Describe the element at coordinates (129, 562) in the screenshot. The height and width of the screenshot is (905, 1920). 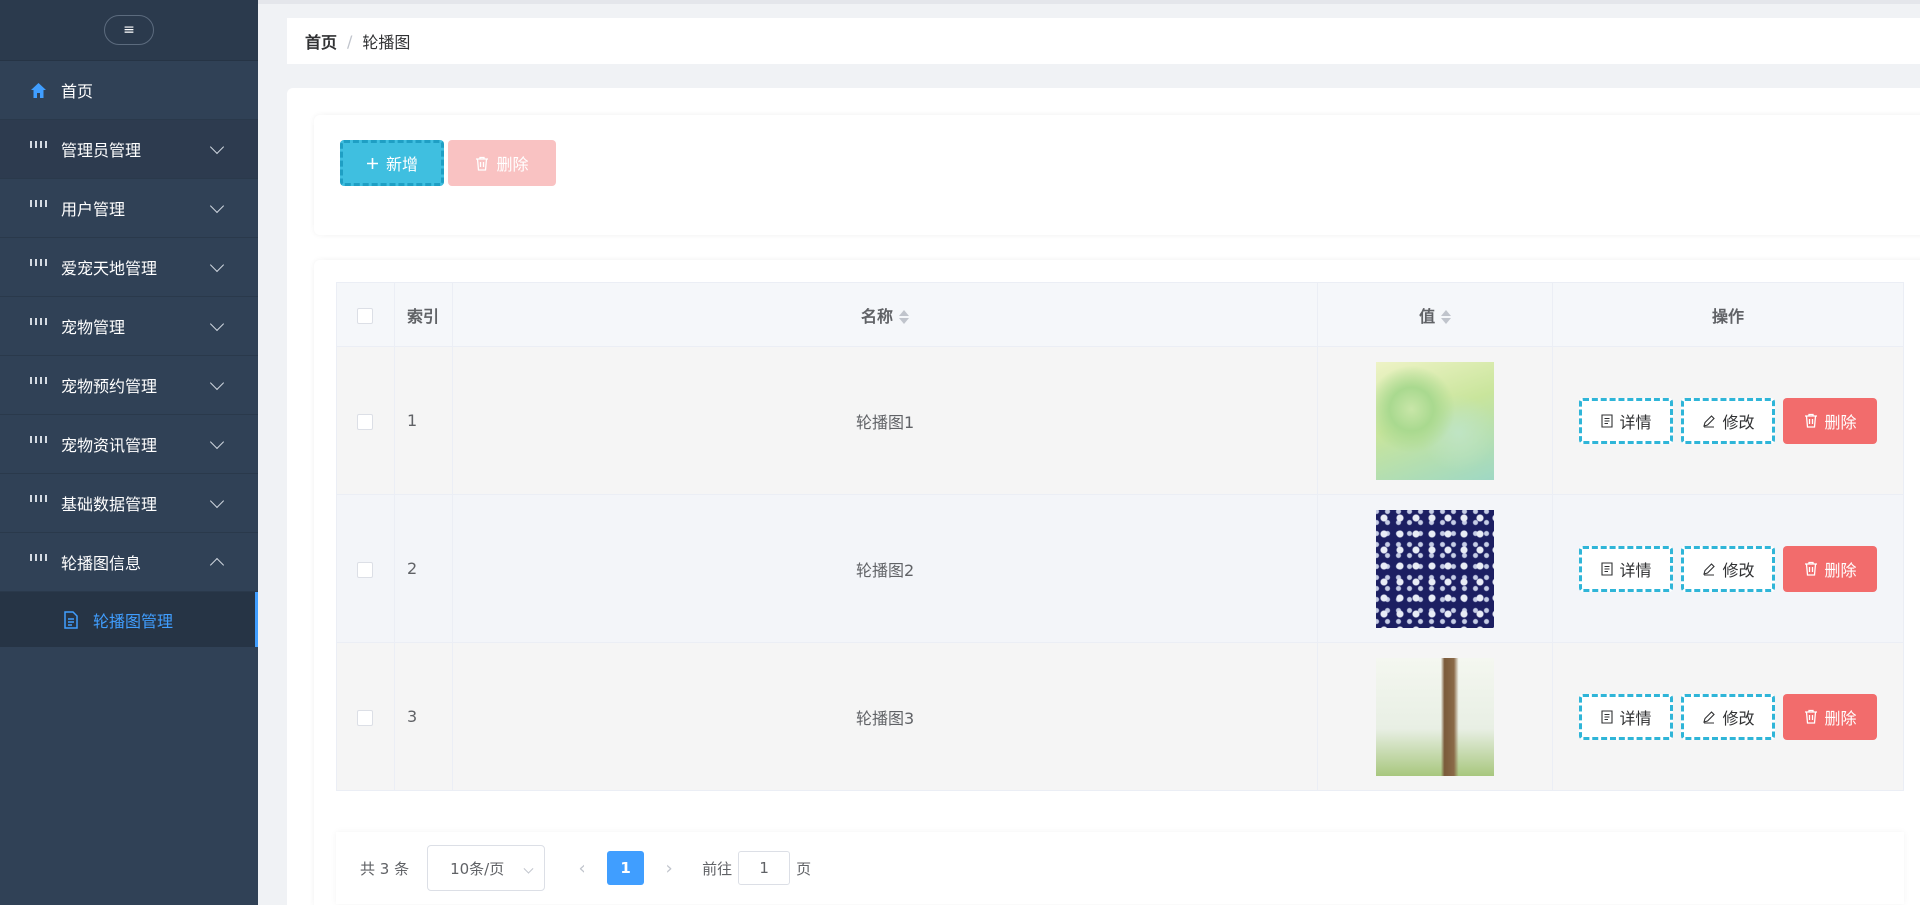
I see `sidebar-item-carousel: 轮播图信息` at that location.